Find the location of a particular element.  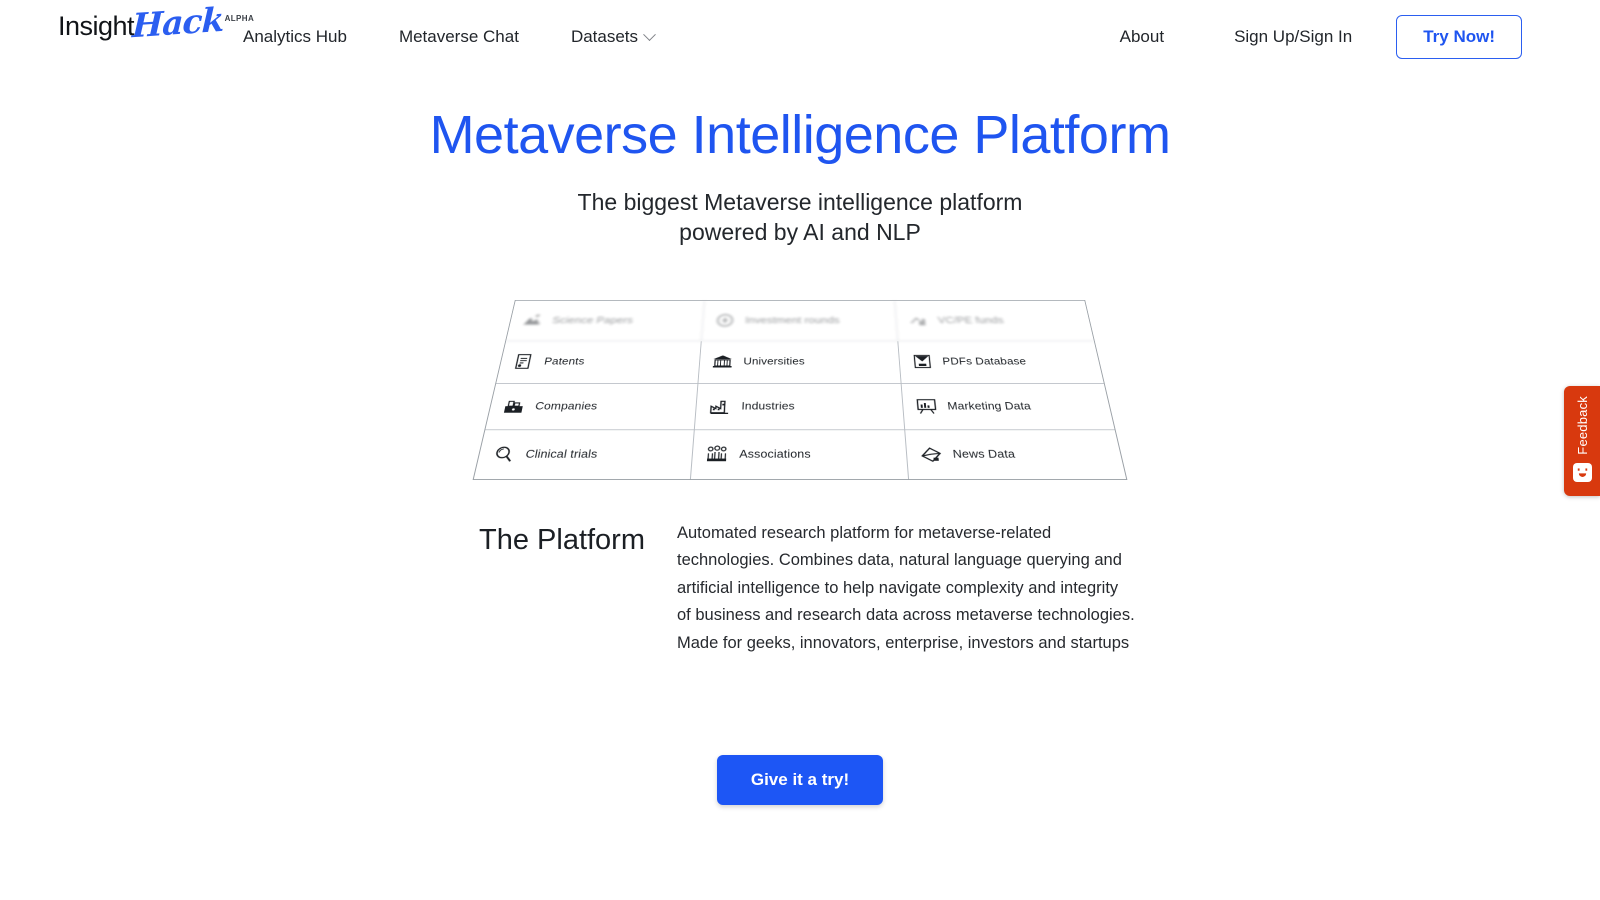

site-logo: Insight Hack ALPHA is located at coordinates (156, 22).